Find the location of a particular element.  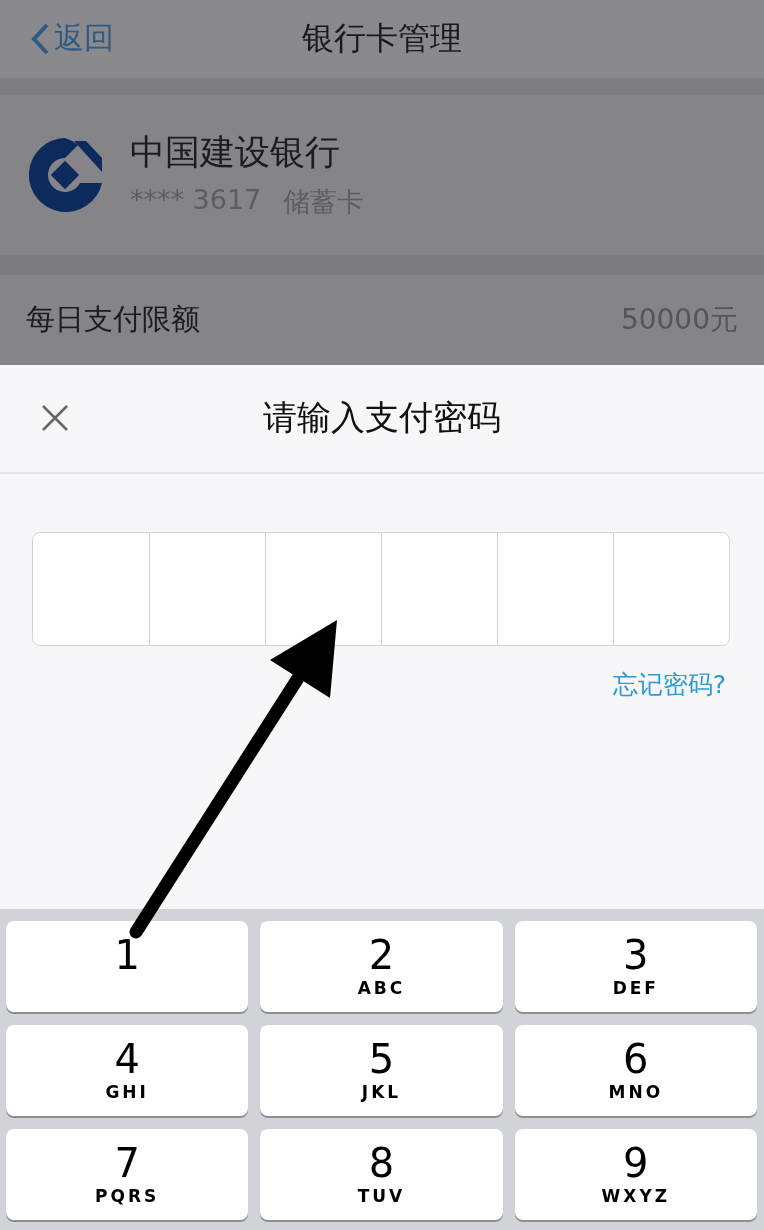

close-icon is located at coordinates (55, 417).